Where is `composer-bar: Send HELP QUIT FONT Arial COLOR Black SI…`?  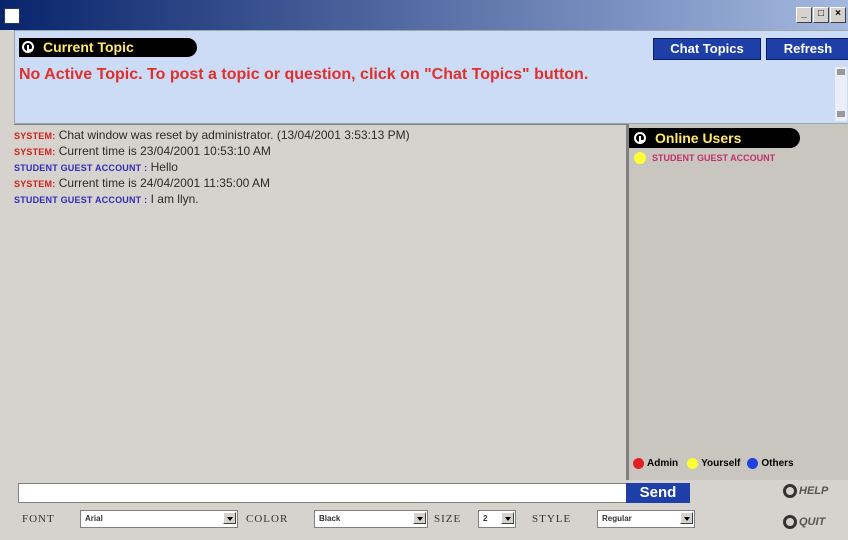 composer-bar: Send HELP QUIT FONT Arial COLOR Black SI… is located at coordinates (431, 510).